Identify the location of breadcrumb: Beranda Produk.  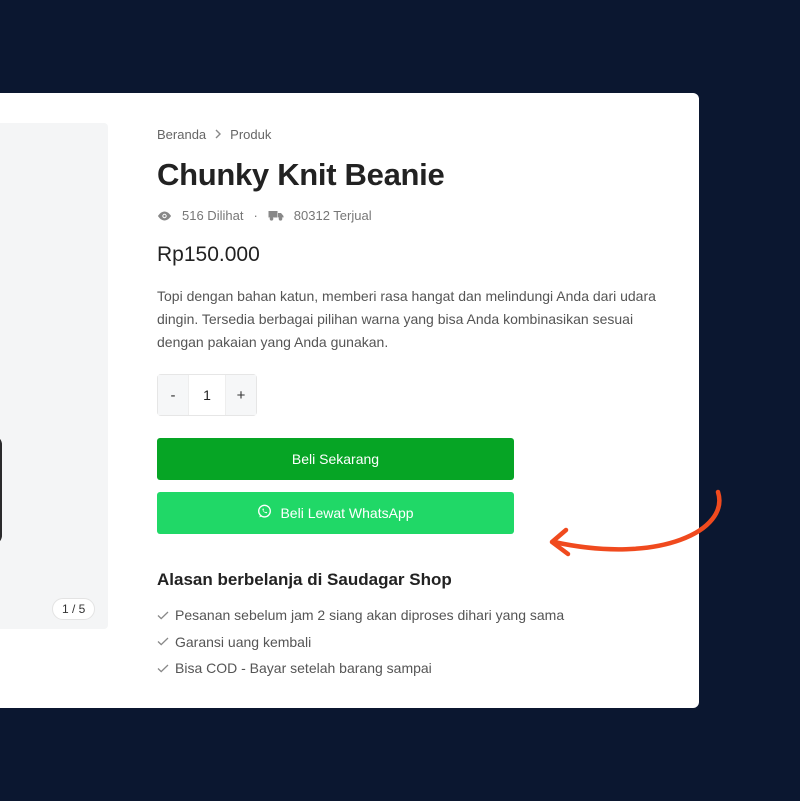
(214, 134).